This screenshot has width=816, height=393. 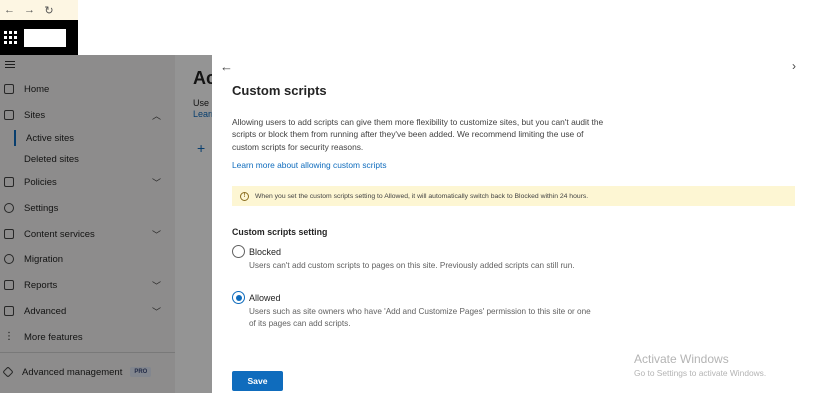 I want to click on allowed-radio, so click(x=238, y=297).